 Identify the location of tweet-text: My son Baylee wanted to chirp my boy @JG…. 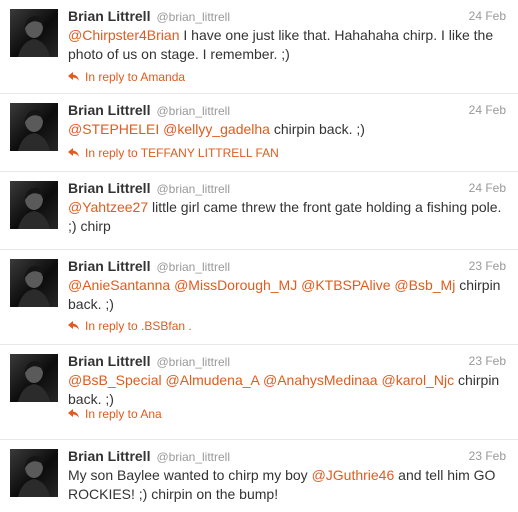
(286, 485).